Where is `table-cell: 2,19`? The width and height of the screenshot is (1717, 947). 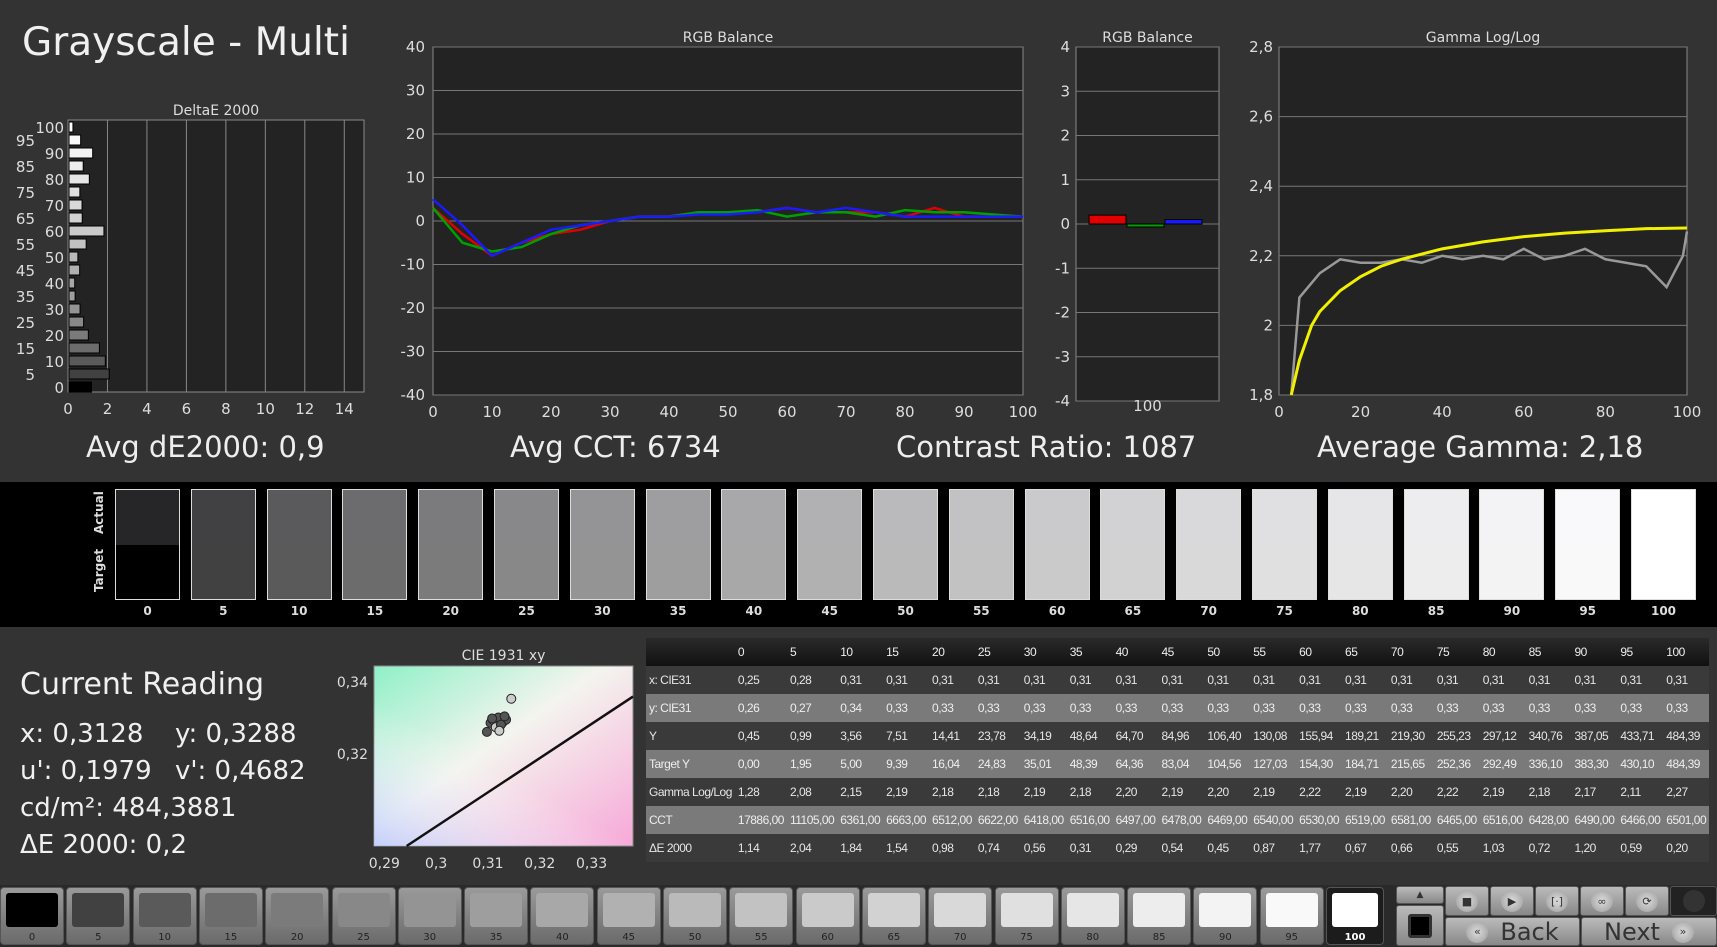 table-cell: 2,19 is located at coordinates (906, 792).